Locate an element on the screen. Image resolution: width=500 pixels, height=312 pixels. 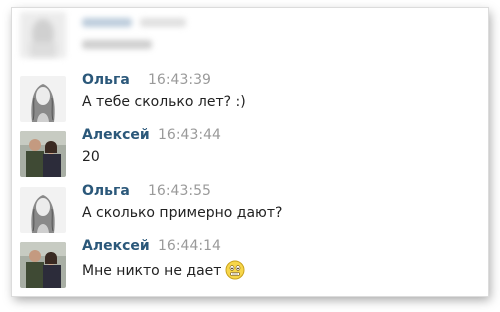
blurred-avatar-image is located at coordinates (43, 35).